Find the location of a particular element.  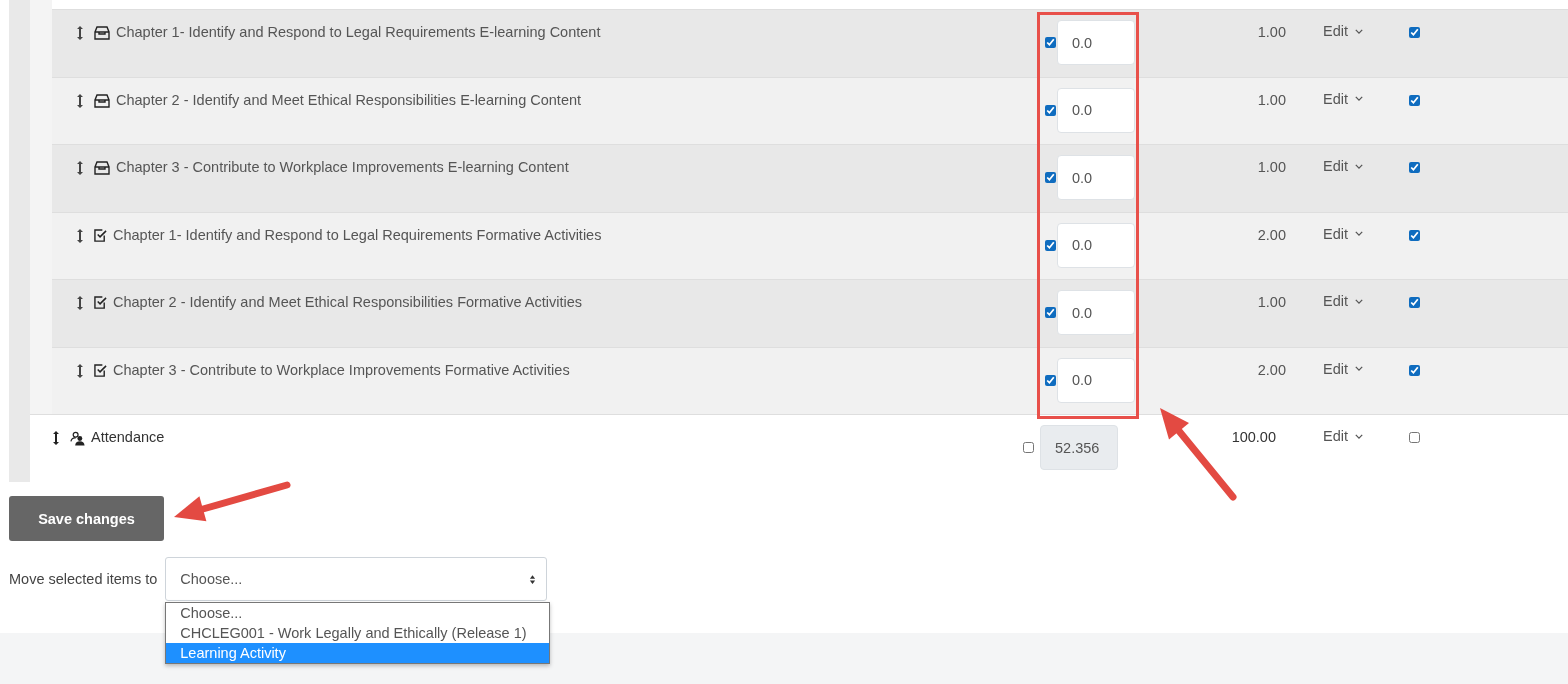

grade-item-name: Chapter 1- Identify and Respond to Legal Requirements E-learning Content is located at coordinates (358, 32).